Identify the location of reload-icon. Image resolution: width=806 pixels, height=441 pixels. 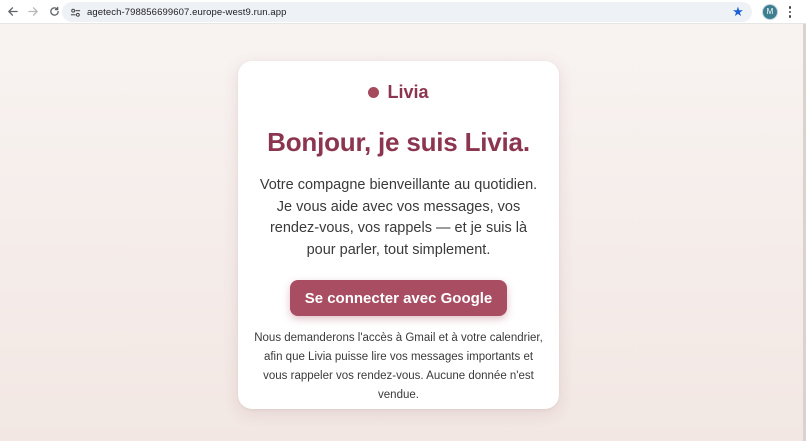
(54, 12).